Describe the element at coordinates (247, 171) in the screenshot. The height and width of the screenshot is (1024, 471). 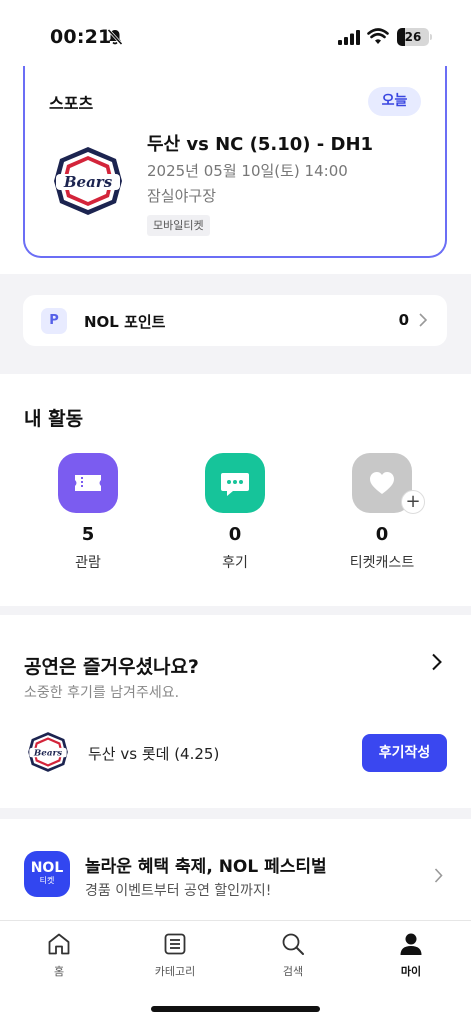
I see `ticket-datetime: 2025년 05월 10일(토) 14:00` at that location.